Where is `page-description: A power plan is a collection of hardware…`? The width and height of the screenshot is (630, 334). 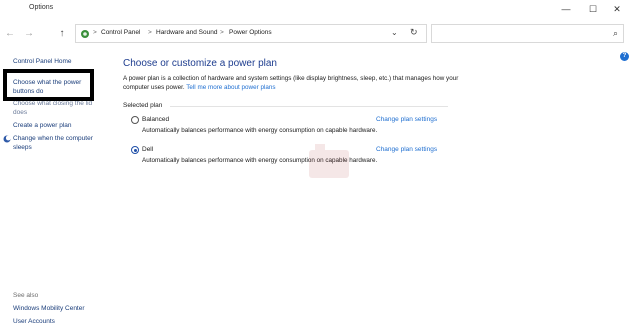
page-description: A power plan is a collection of hardware… is located at coordinates (293, 83).